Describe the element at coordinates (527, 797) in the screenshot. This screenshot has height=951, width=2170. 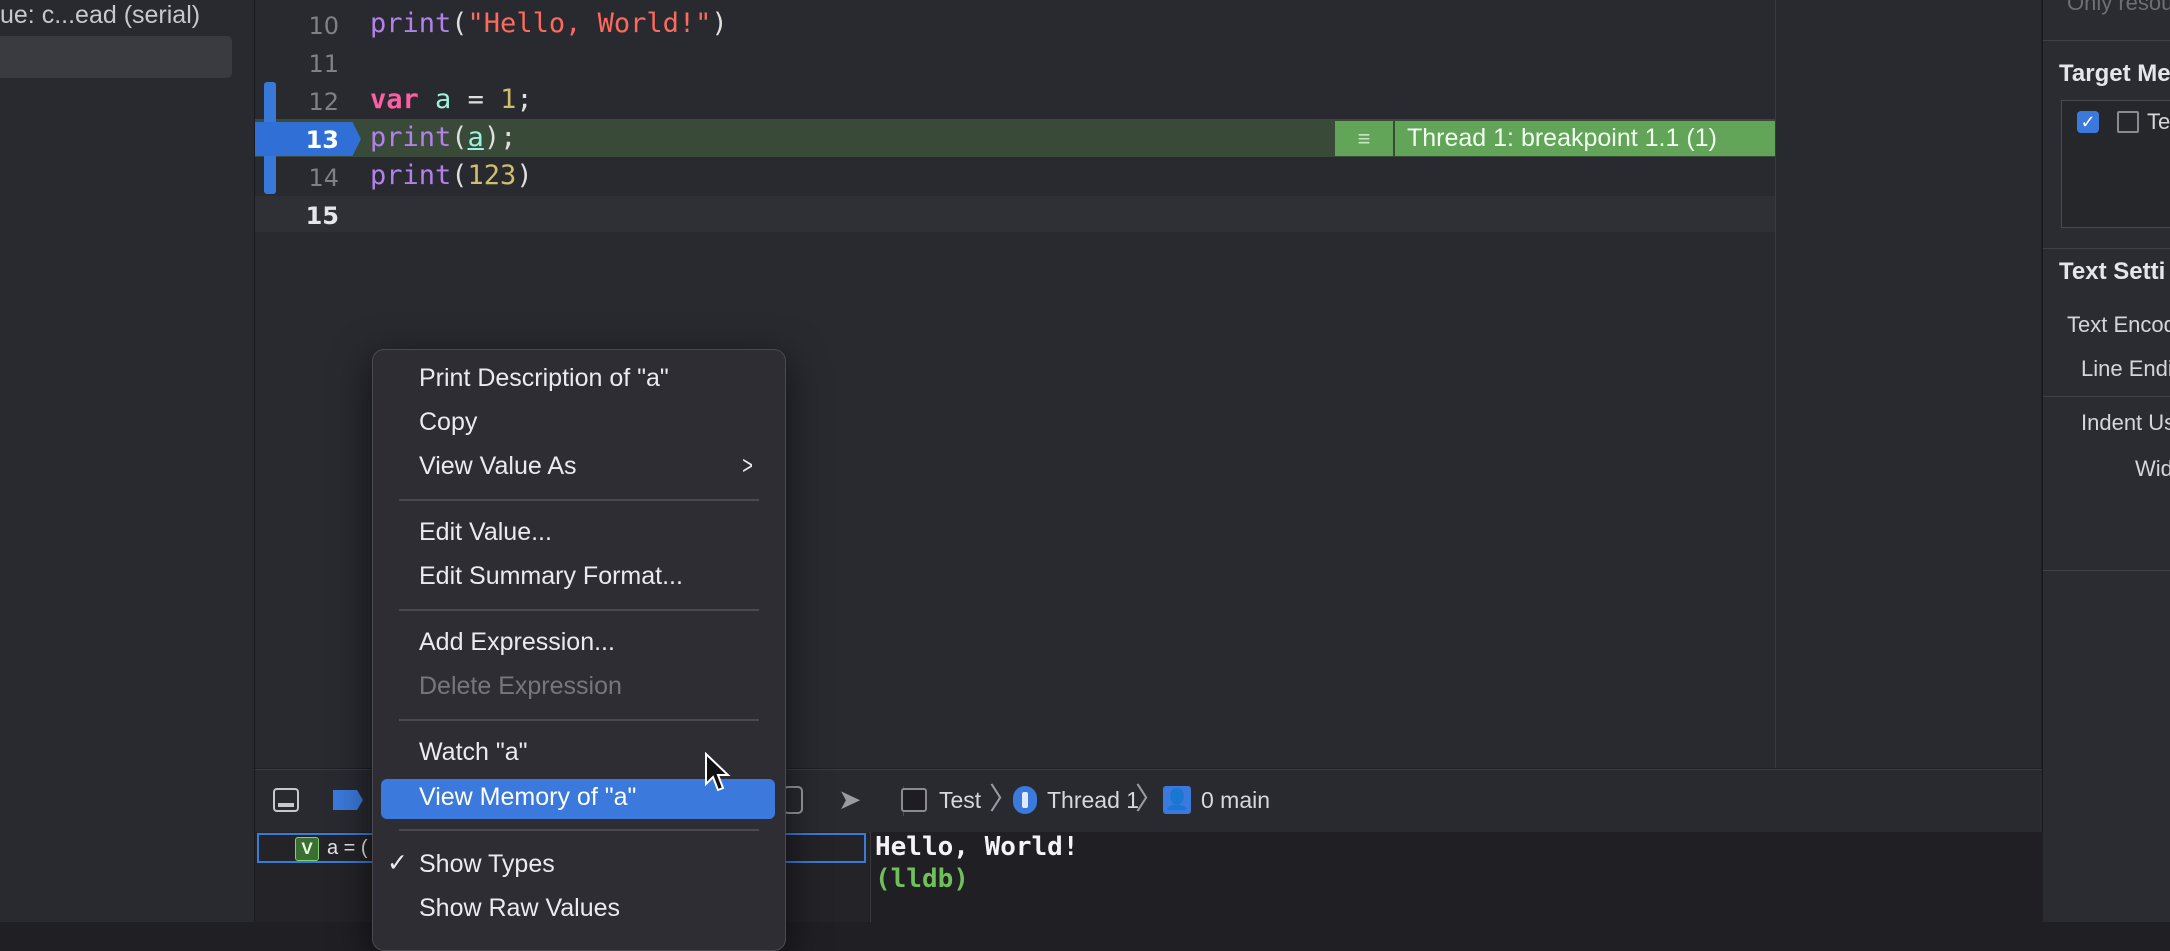
I see `menu-item-view-memory: View Memory of "a"` at that location.